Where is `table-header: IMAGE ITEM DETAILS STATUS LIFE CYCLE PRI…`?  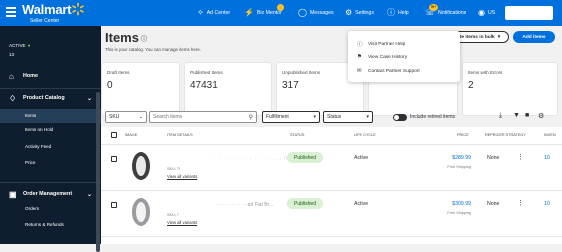
table-header: IMAGE ITEM DETAILS STATUS LIFE CYCLE PRI… is located at coordinates (331, 136).